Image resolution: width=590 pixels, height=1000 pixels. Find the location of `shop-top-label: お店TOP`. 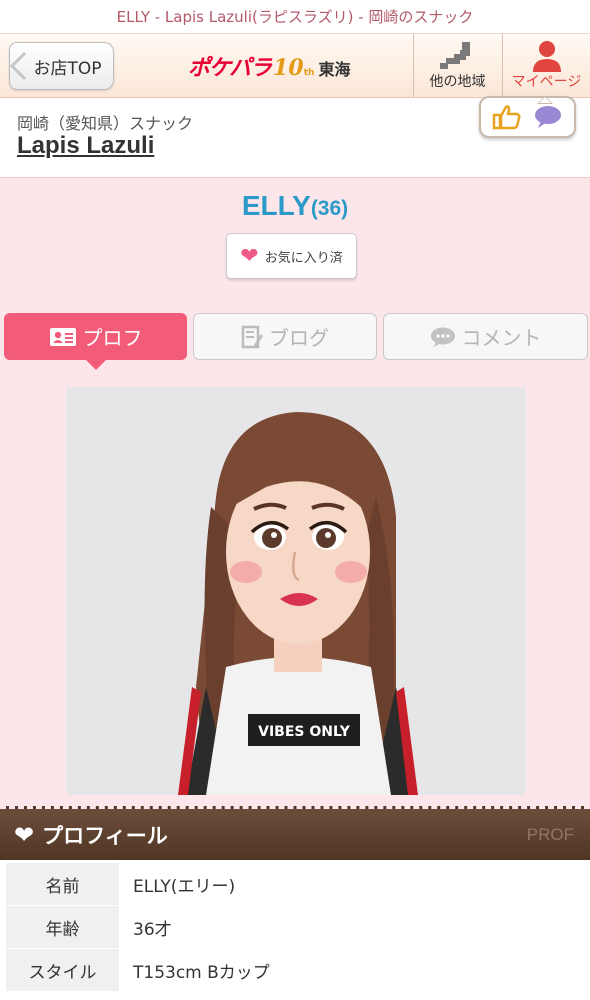

shop-top-label: お店TOP is located at coordinates (67, 68).